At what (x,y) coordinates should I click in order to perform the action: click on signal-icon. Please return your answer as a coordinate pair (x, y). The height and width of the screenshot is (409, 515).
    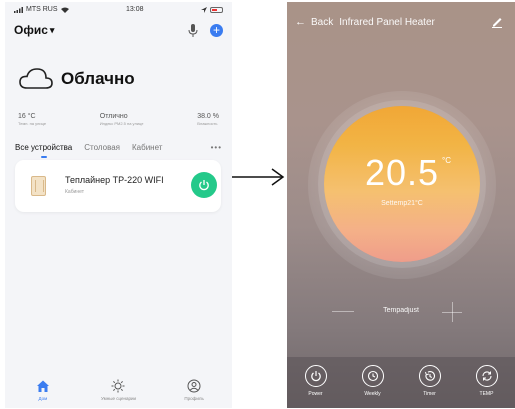
    Looking at the image, I should click on (18, 9).